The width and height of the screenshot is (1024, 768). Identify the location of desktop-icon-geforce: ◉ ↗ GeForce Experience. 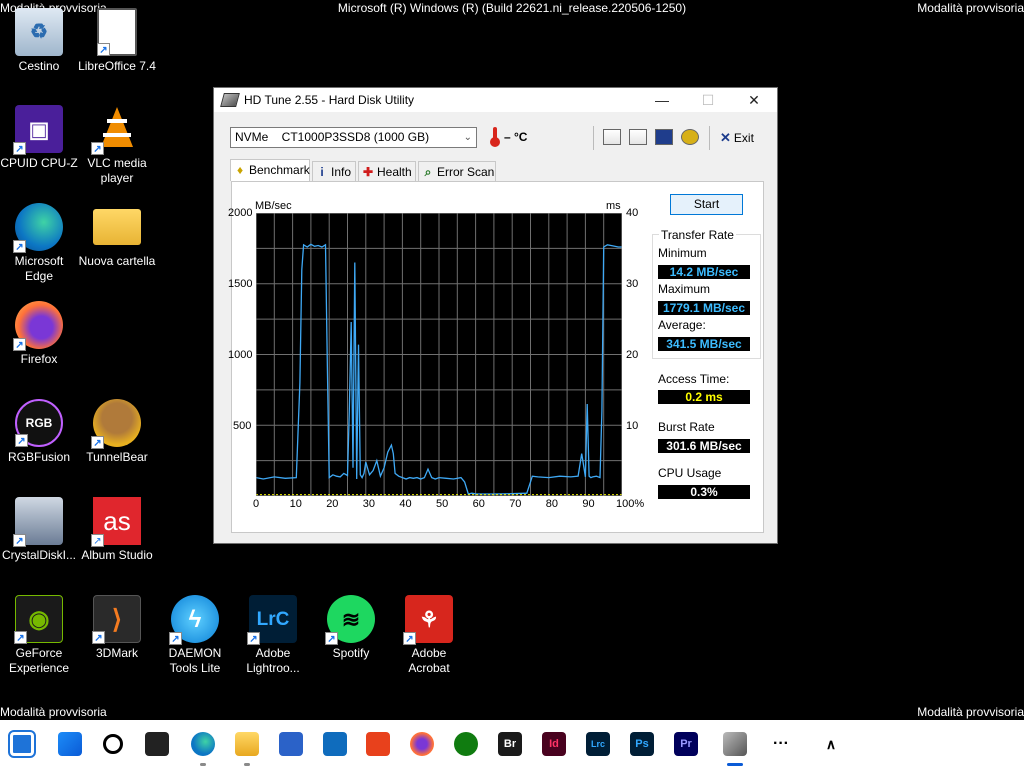
(39, 635).